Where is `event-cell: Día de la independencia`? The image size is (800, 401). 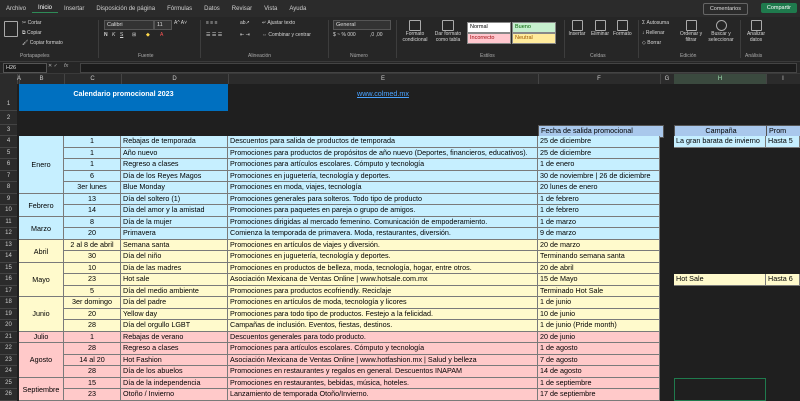 event-cell: Día de la independencia is located at coordinates (174, 383).